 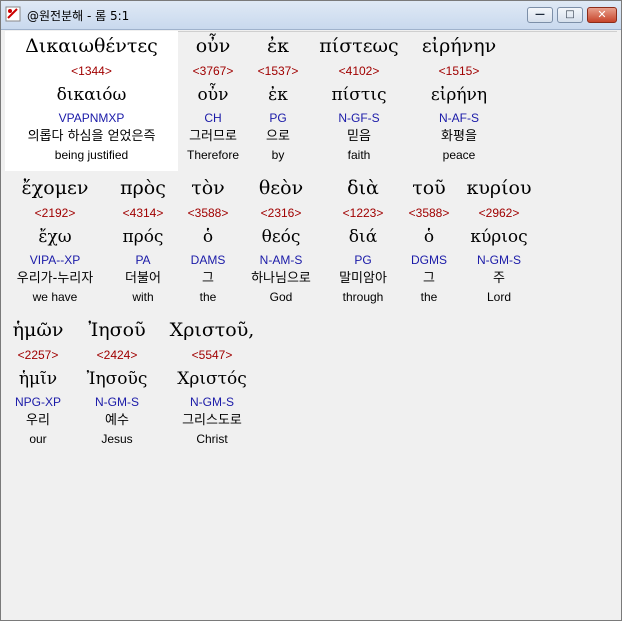 I want to click on korean-gloss: 하나님으로, so click(x=281, y=278).